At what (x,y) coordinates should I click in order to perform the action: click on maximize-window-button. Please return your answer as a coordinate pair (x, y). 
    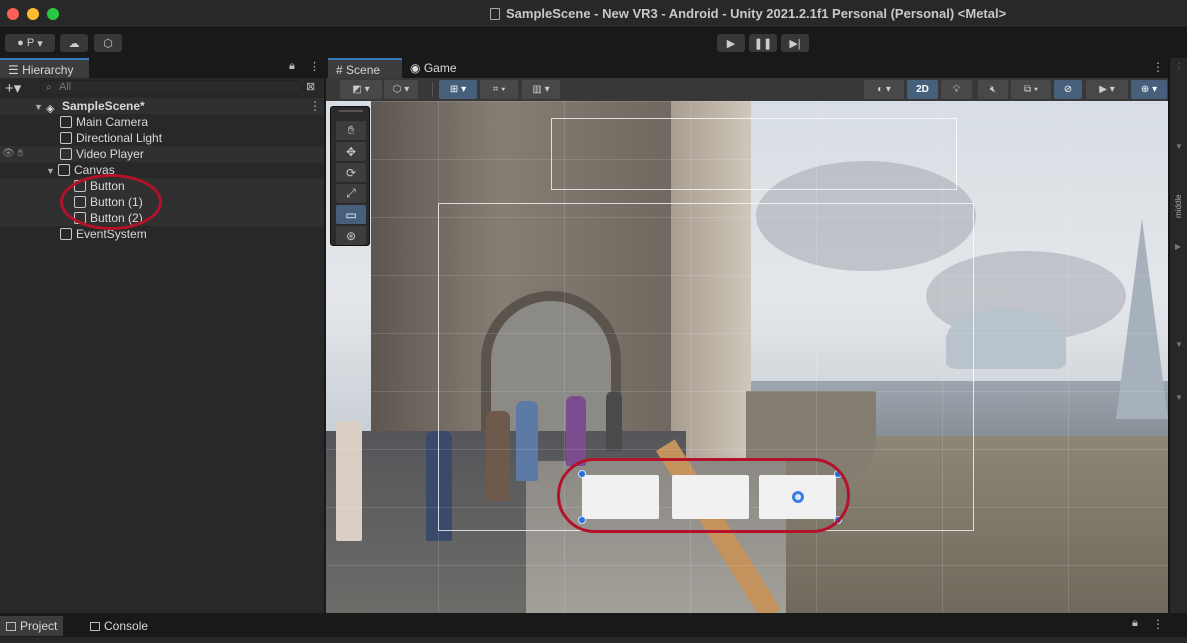
    Looking at the image, I should click on (53, 14).